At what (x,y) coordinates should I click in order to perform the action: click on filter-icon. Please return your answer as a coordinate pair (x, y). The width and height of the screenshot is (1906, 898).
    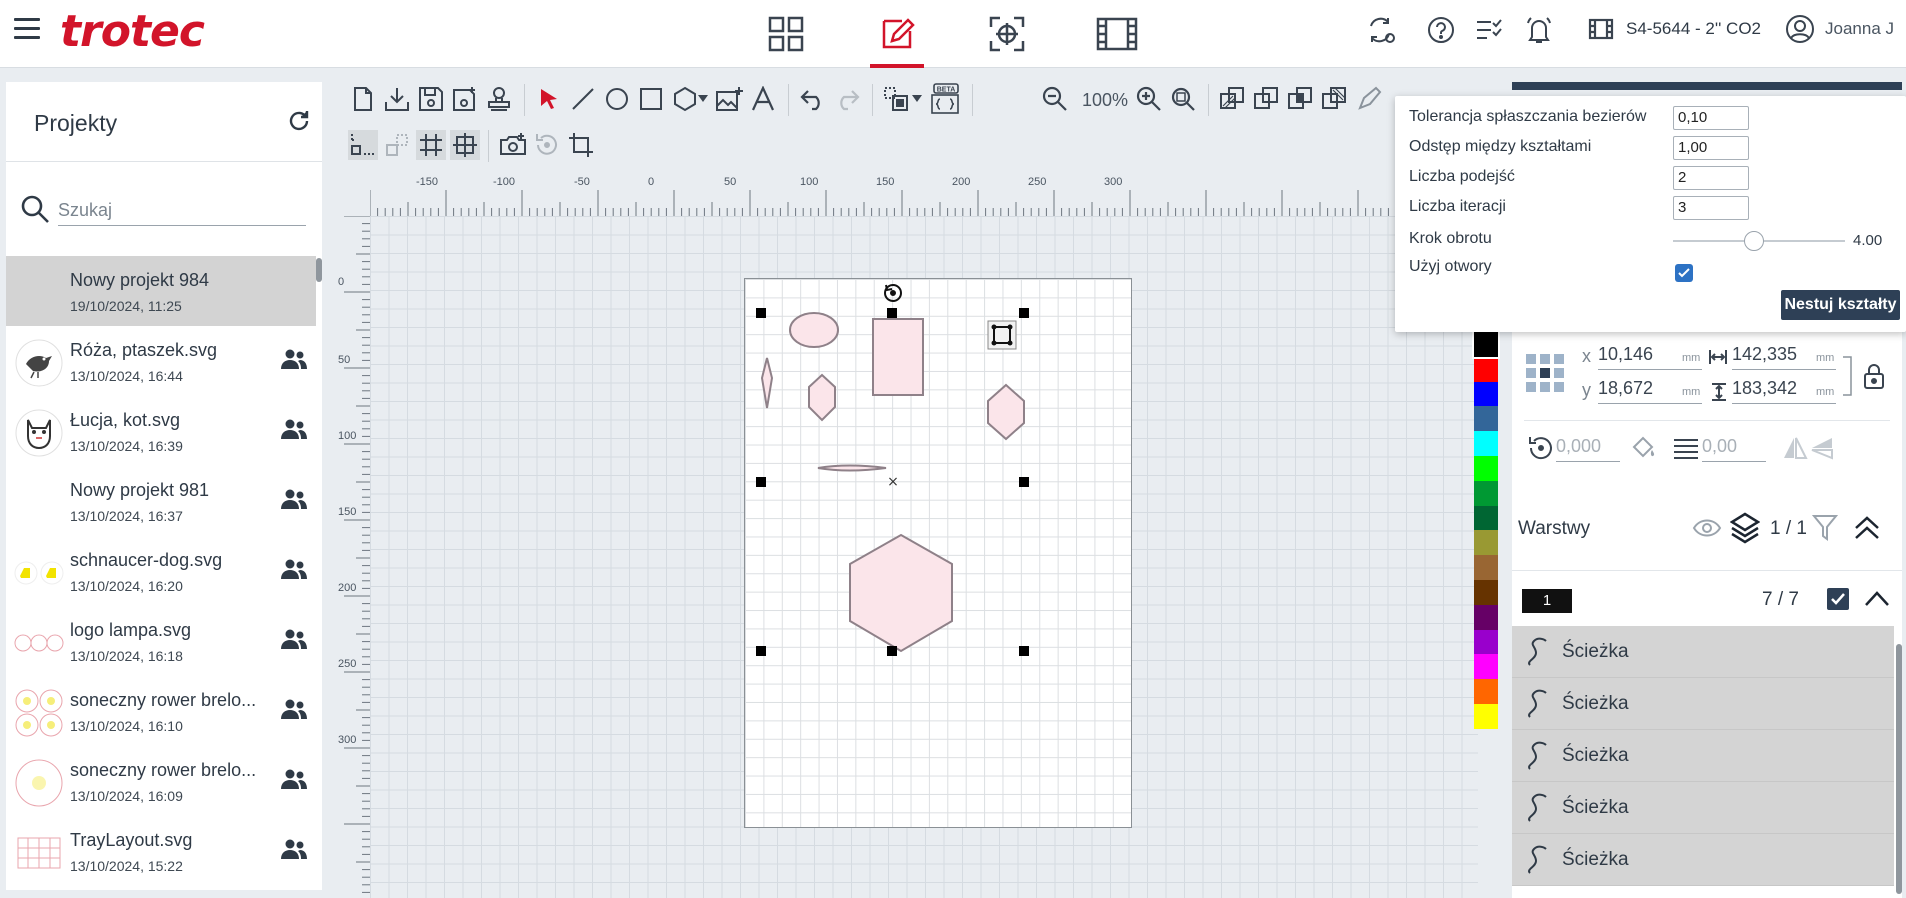
    Looking at the image, I should click on (1825, 528).